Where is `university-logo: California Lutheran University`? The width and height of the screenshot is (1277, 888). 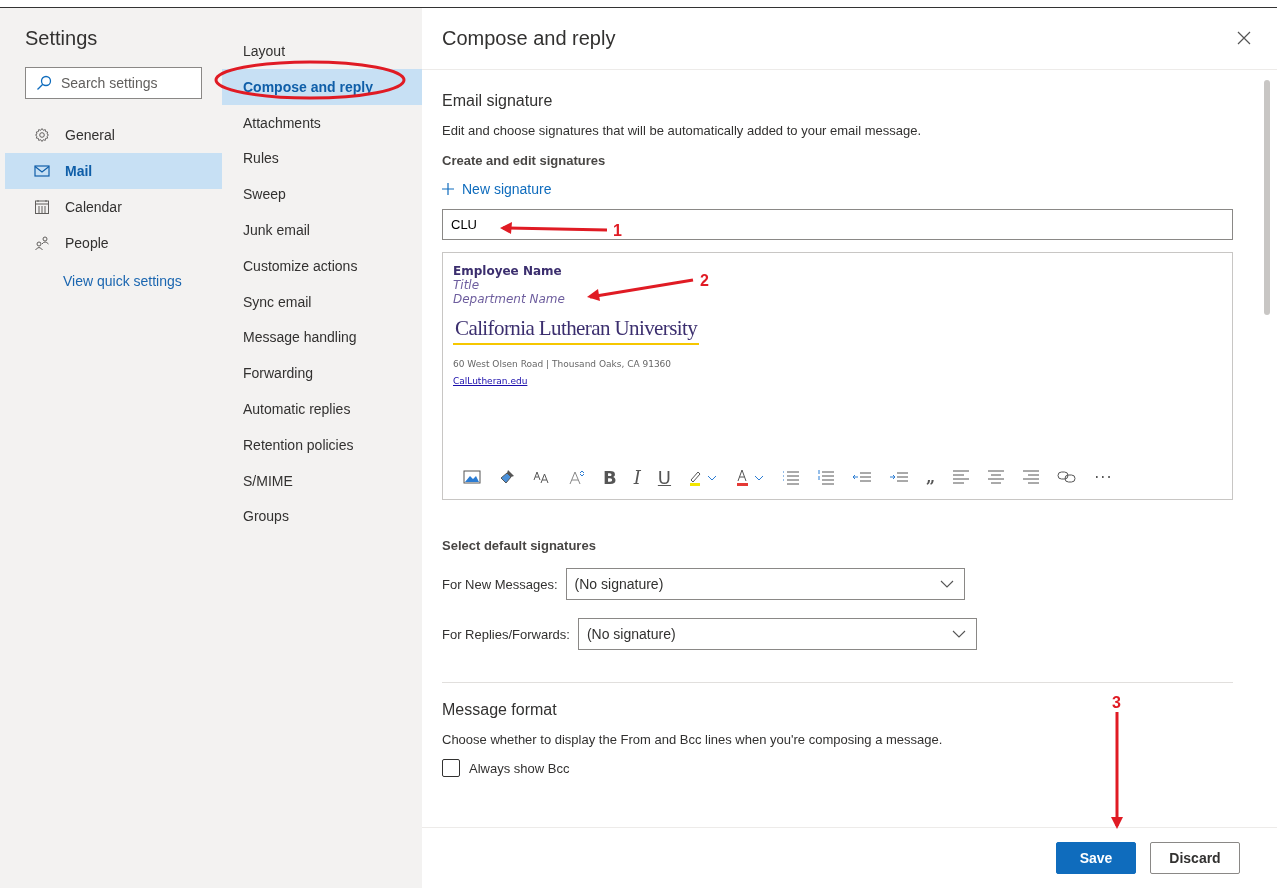
university-logo: California Lutheran University is located at coordinates (576, 330).